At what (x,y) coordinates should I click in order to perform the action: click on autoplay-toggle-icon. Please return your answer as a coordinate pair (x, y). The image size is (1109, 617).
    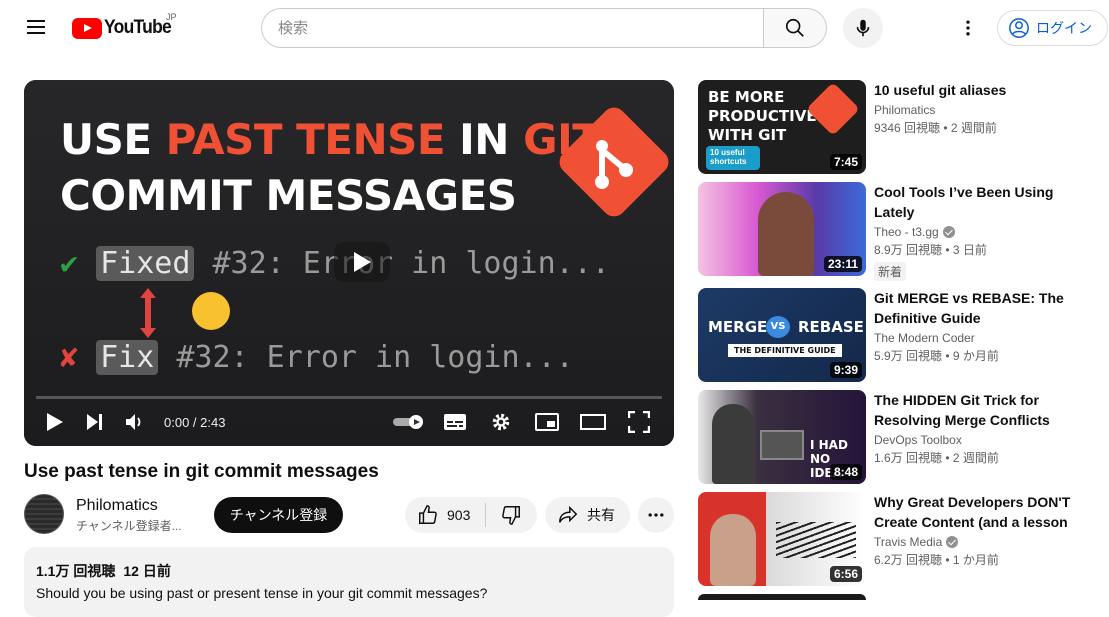
    Looking at the image, I should click on (408, 422).